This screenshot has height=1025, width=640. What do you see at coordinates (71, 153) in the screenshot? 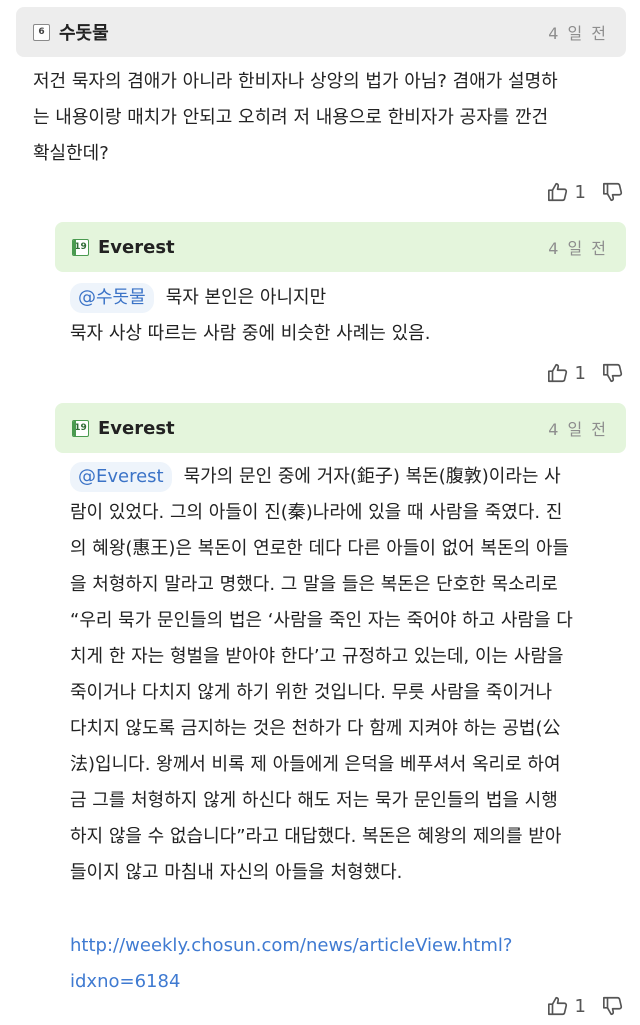
I see `comment-line: 확실한데?` at bounding box center [71, 153].